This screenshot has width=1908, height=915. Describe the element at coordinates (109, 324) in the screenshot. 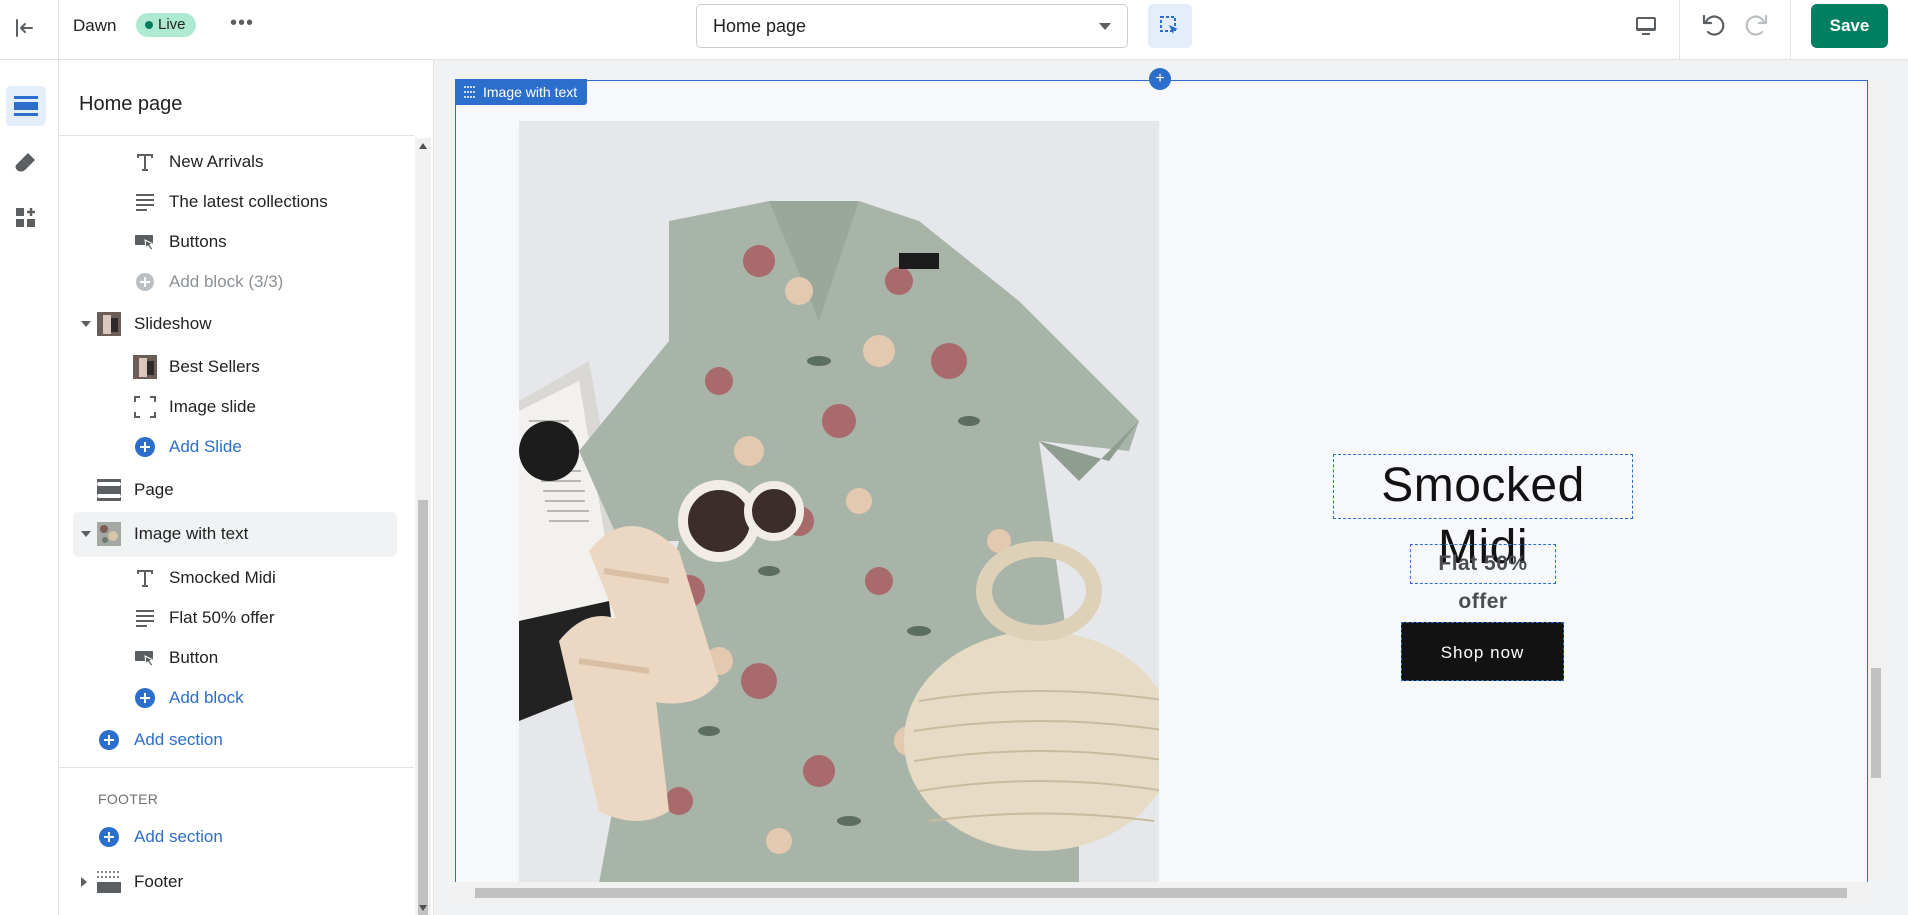

I see `slideshow-thumb-icon` at that location.